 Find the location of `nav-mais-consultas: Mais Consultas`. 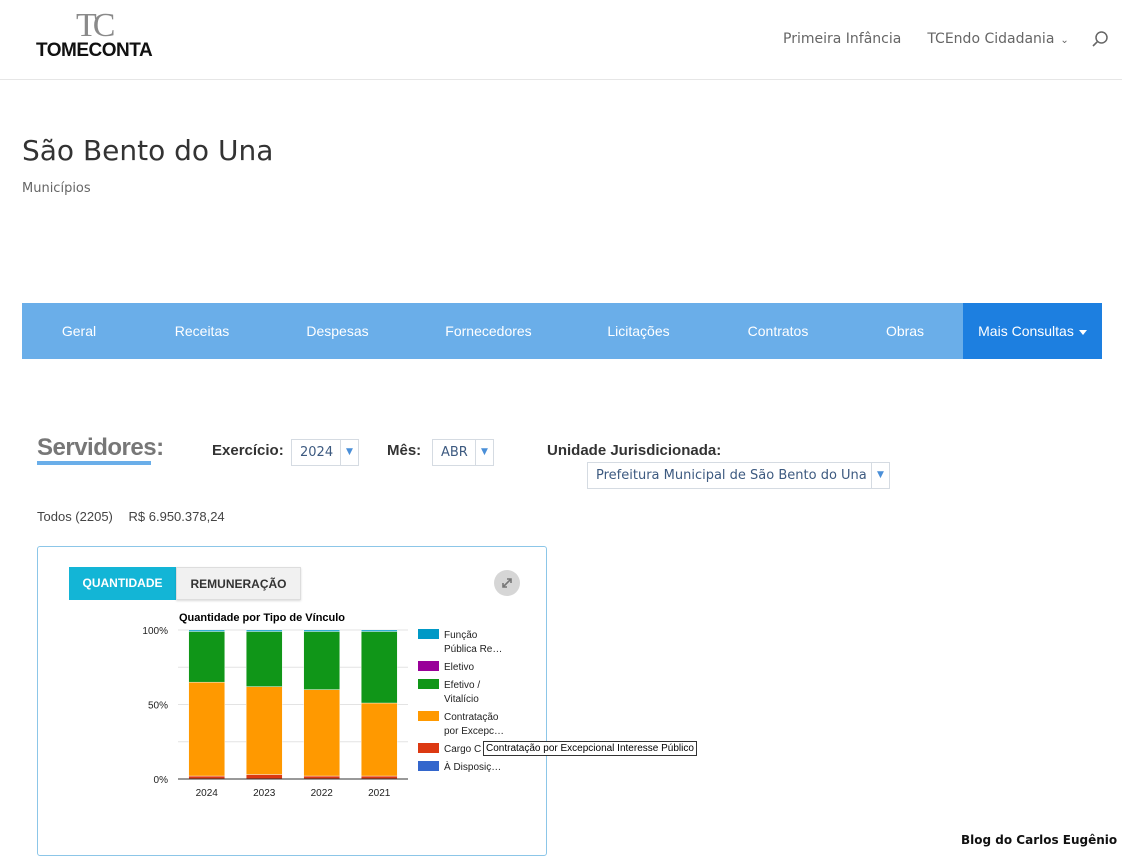

nav-mais-consultas: Mais Consultas is located at coordinates (1032, 331).